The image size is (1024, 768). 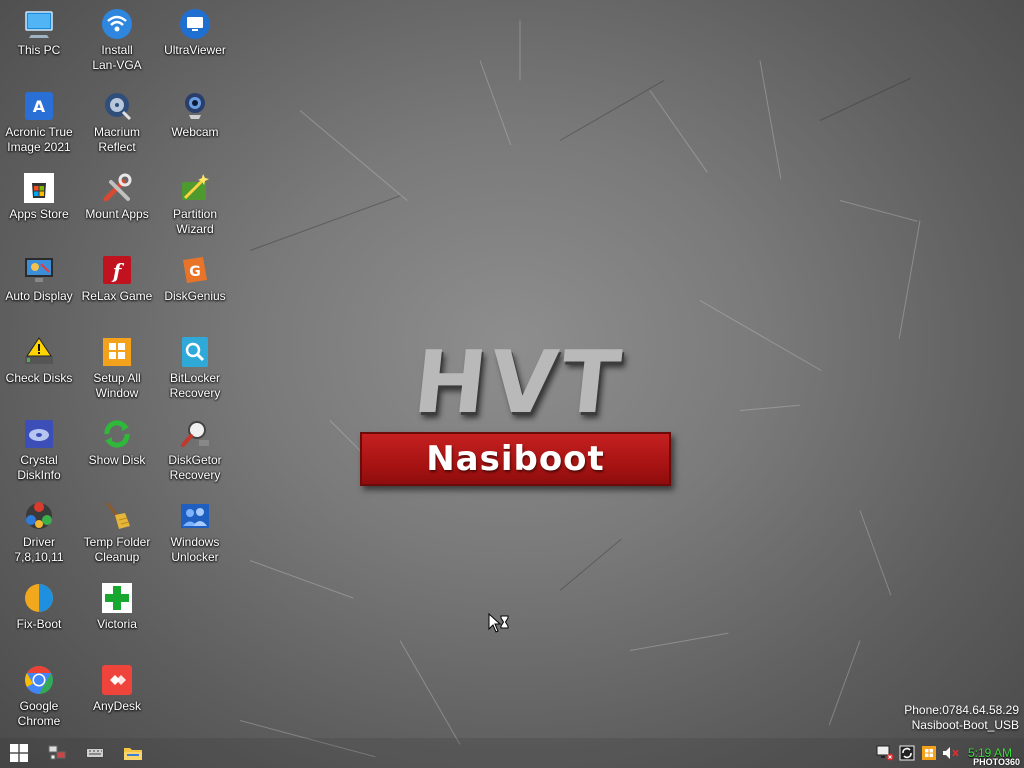 What do you see at coordinates (885, 753) in the screenshot?
I see `tray-network-disconnected-icon` at bounding box center [885, 753].